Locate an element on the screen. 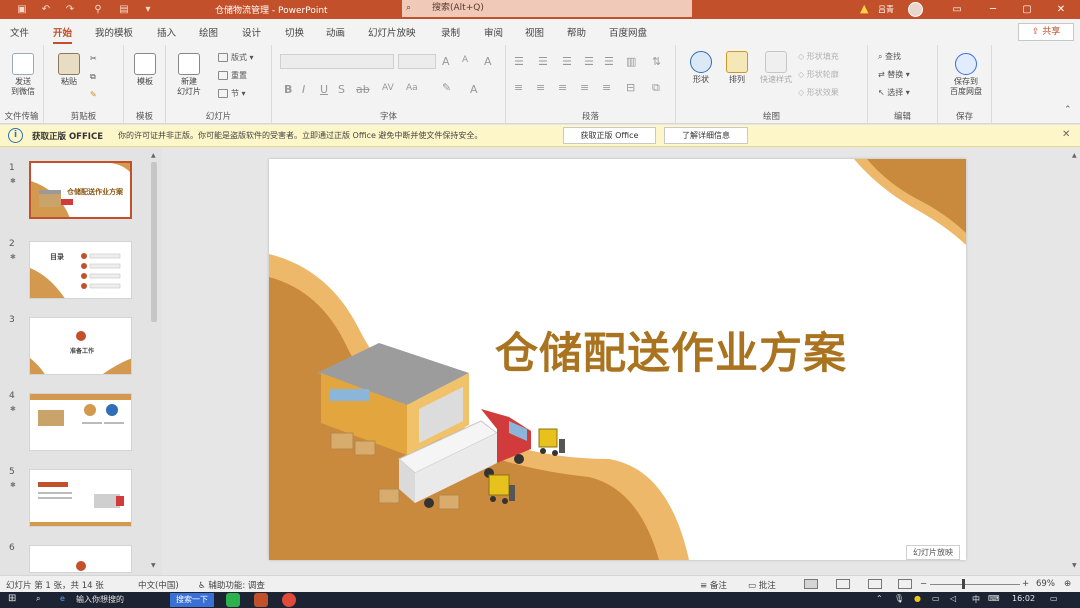 The image size is (1080, 608). font-name-box is located at coordinates (337, 61).